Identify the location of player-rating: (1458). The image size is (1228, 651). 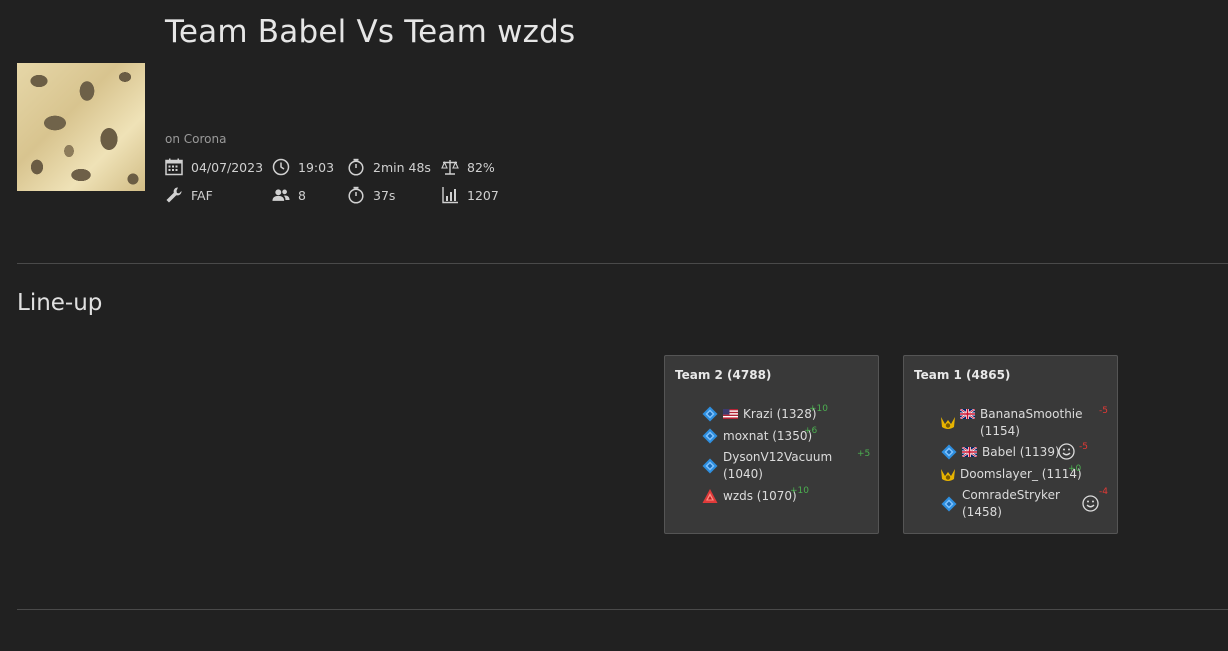
(982, 512).